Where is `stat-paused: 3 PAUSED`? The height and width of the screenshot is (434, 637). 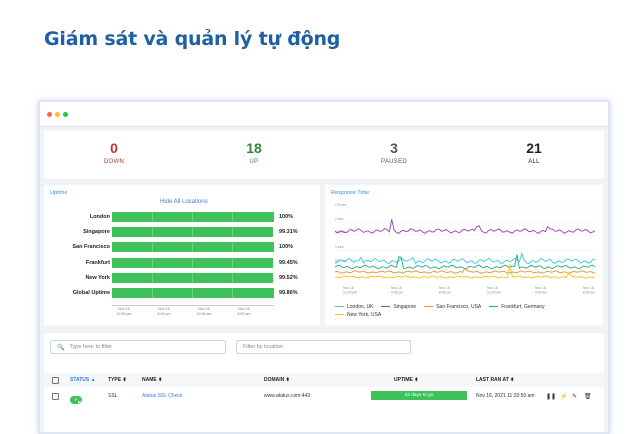
stat-paused: 3 PAUSED is located at coordinates (394, 155).